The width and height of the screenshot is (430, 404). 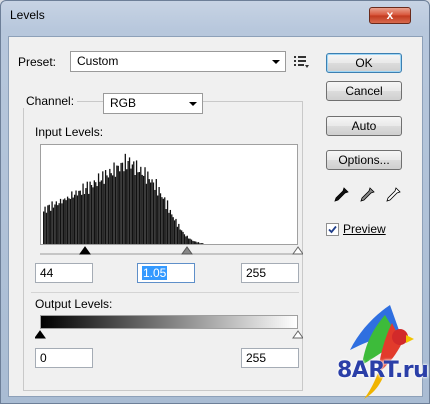 What do you see at coordinates (364, 63) in the screenshot?
I see `ok-button: OK` at bounding box center [364, 63].